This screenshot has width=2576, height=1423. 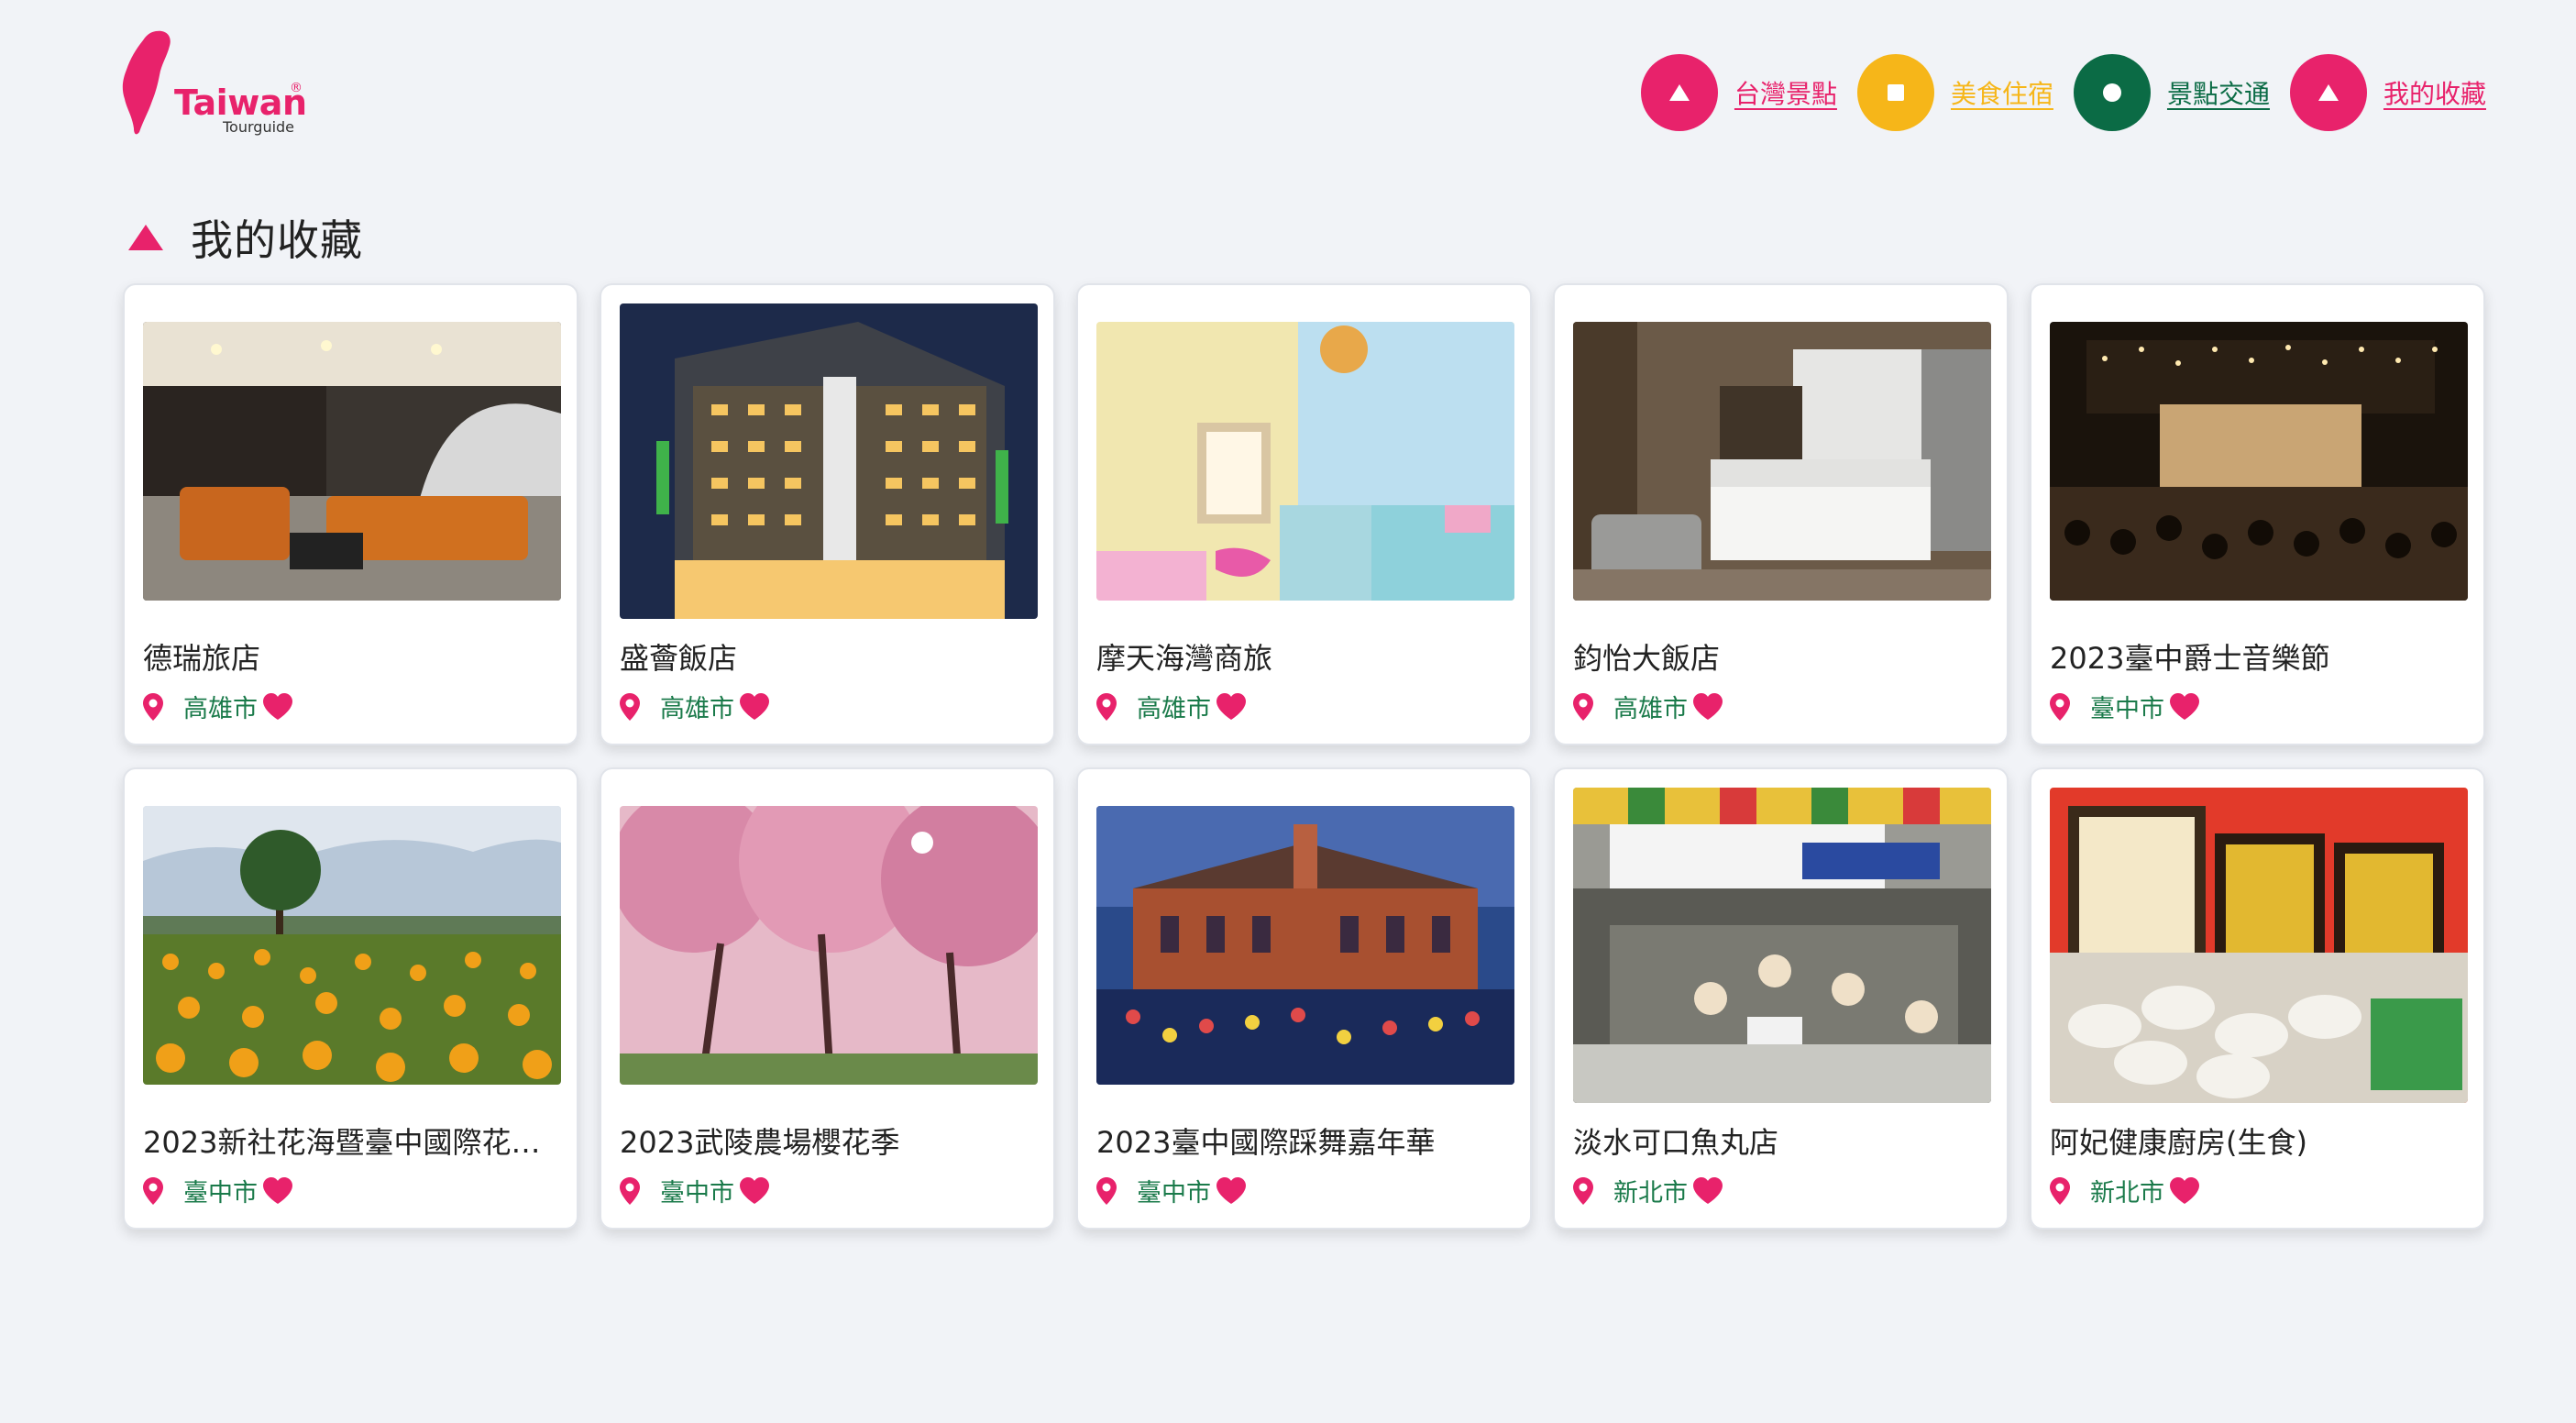 What do you see at coordinates (2434, 94) in the screenshot?
I see `nav-label: 我的收藏` at bounding box center [2434, 94].